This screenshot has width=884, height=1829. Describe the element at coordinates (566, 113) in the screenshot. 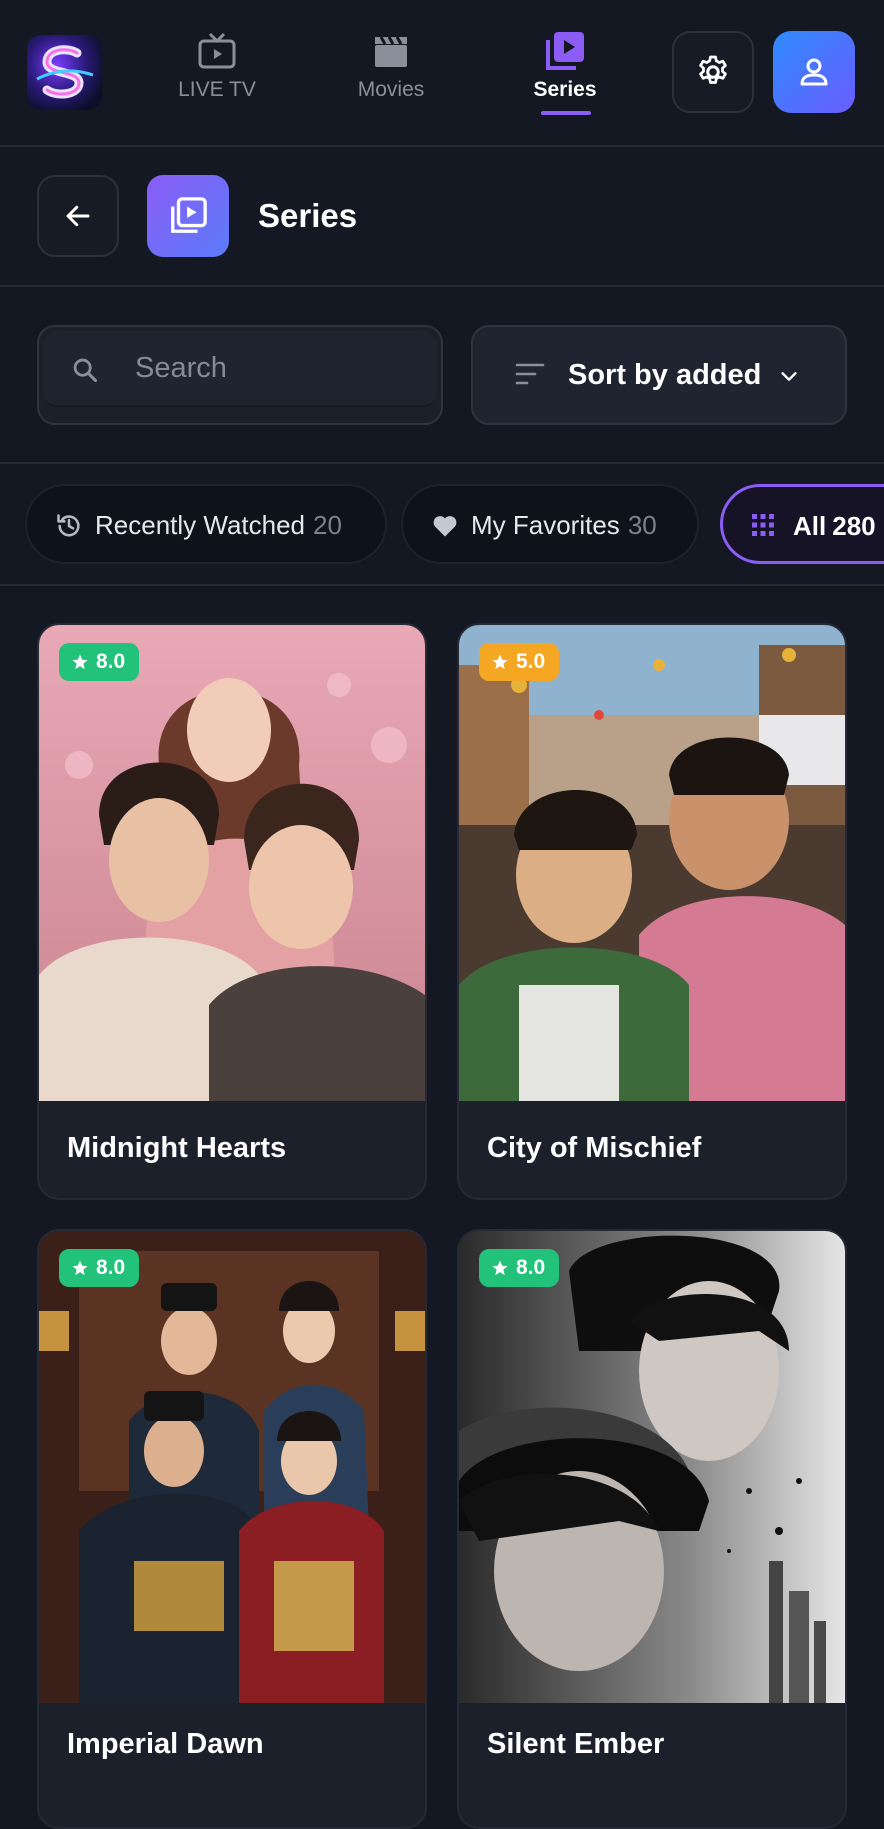

I see `active-tab-indicator` at that location.